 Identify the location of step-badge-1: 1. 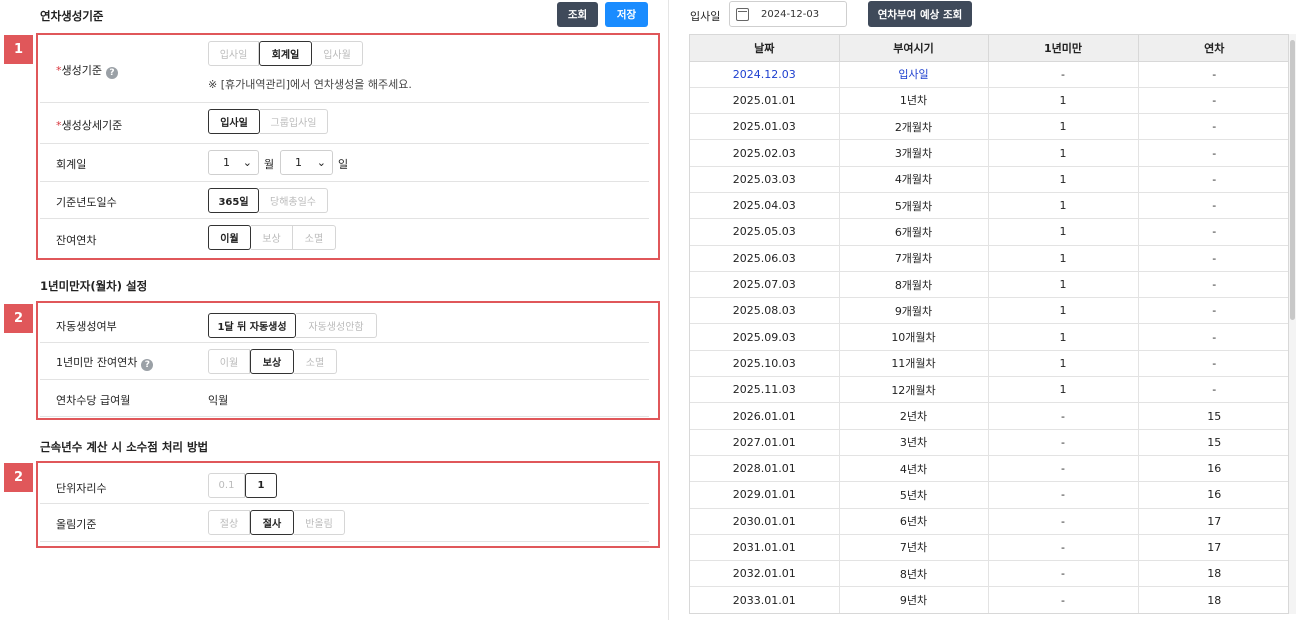
(18, 49).